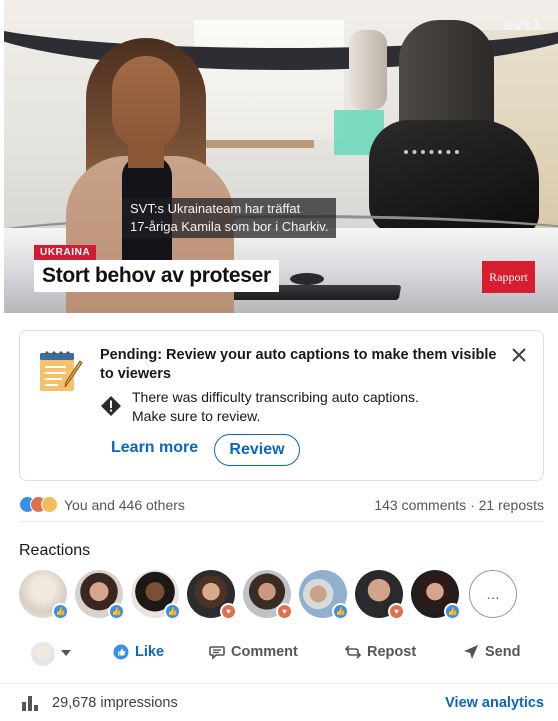  Describe the element at coordinates (307, 279) in the screenshot. I see `computer-mouse` at that location.